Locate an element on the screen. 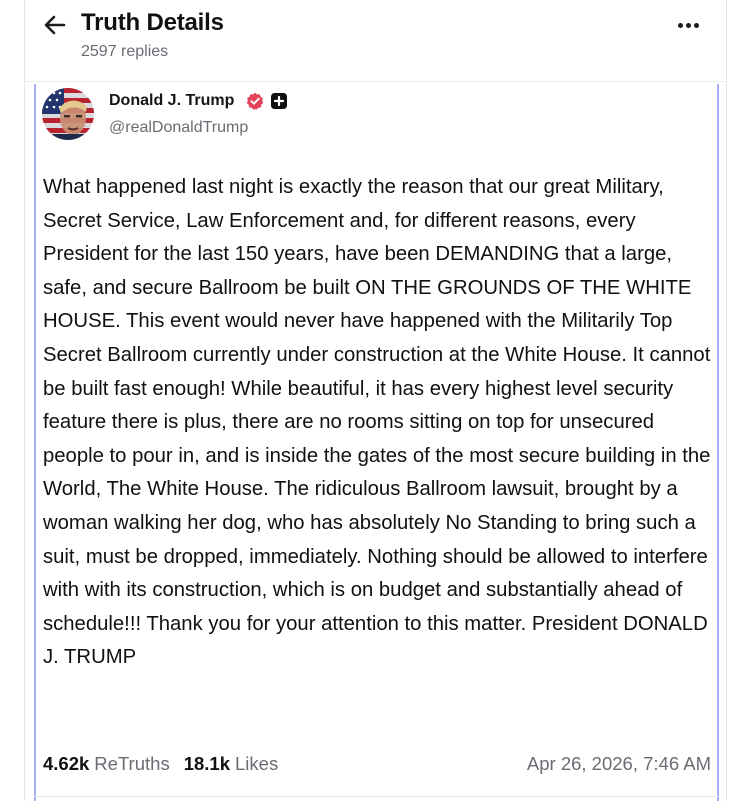 The width and height of the screenshot is (729, 801). author-name: Donald J. Trump is located at coordinates (171, 101).